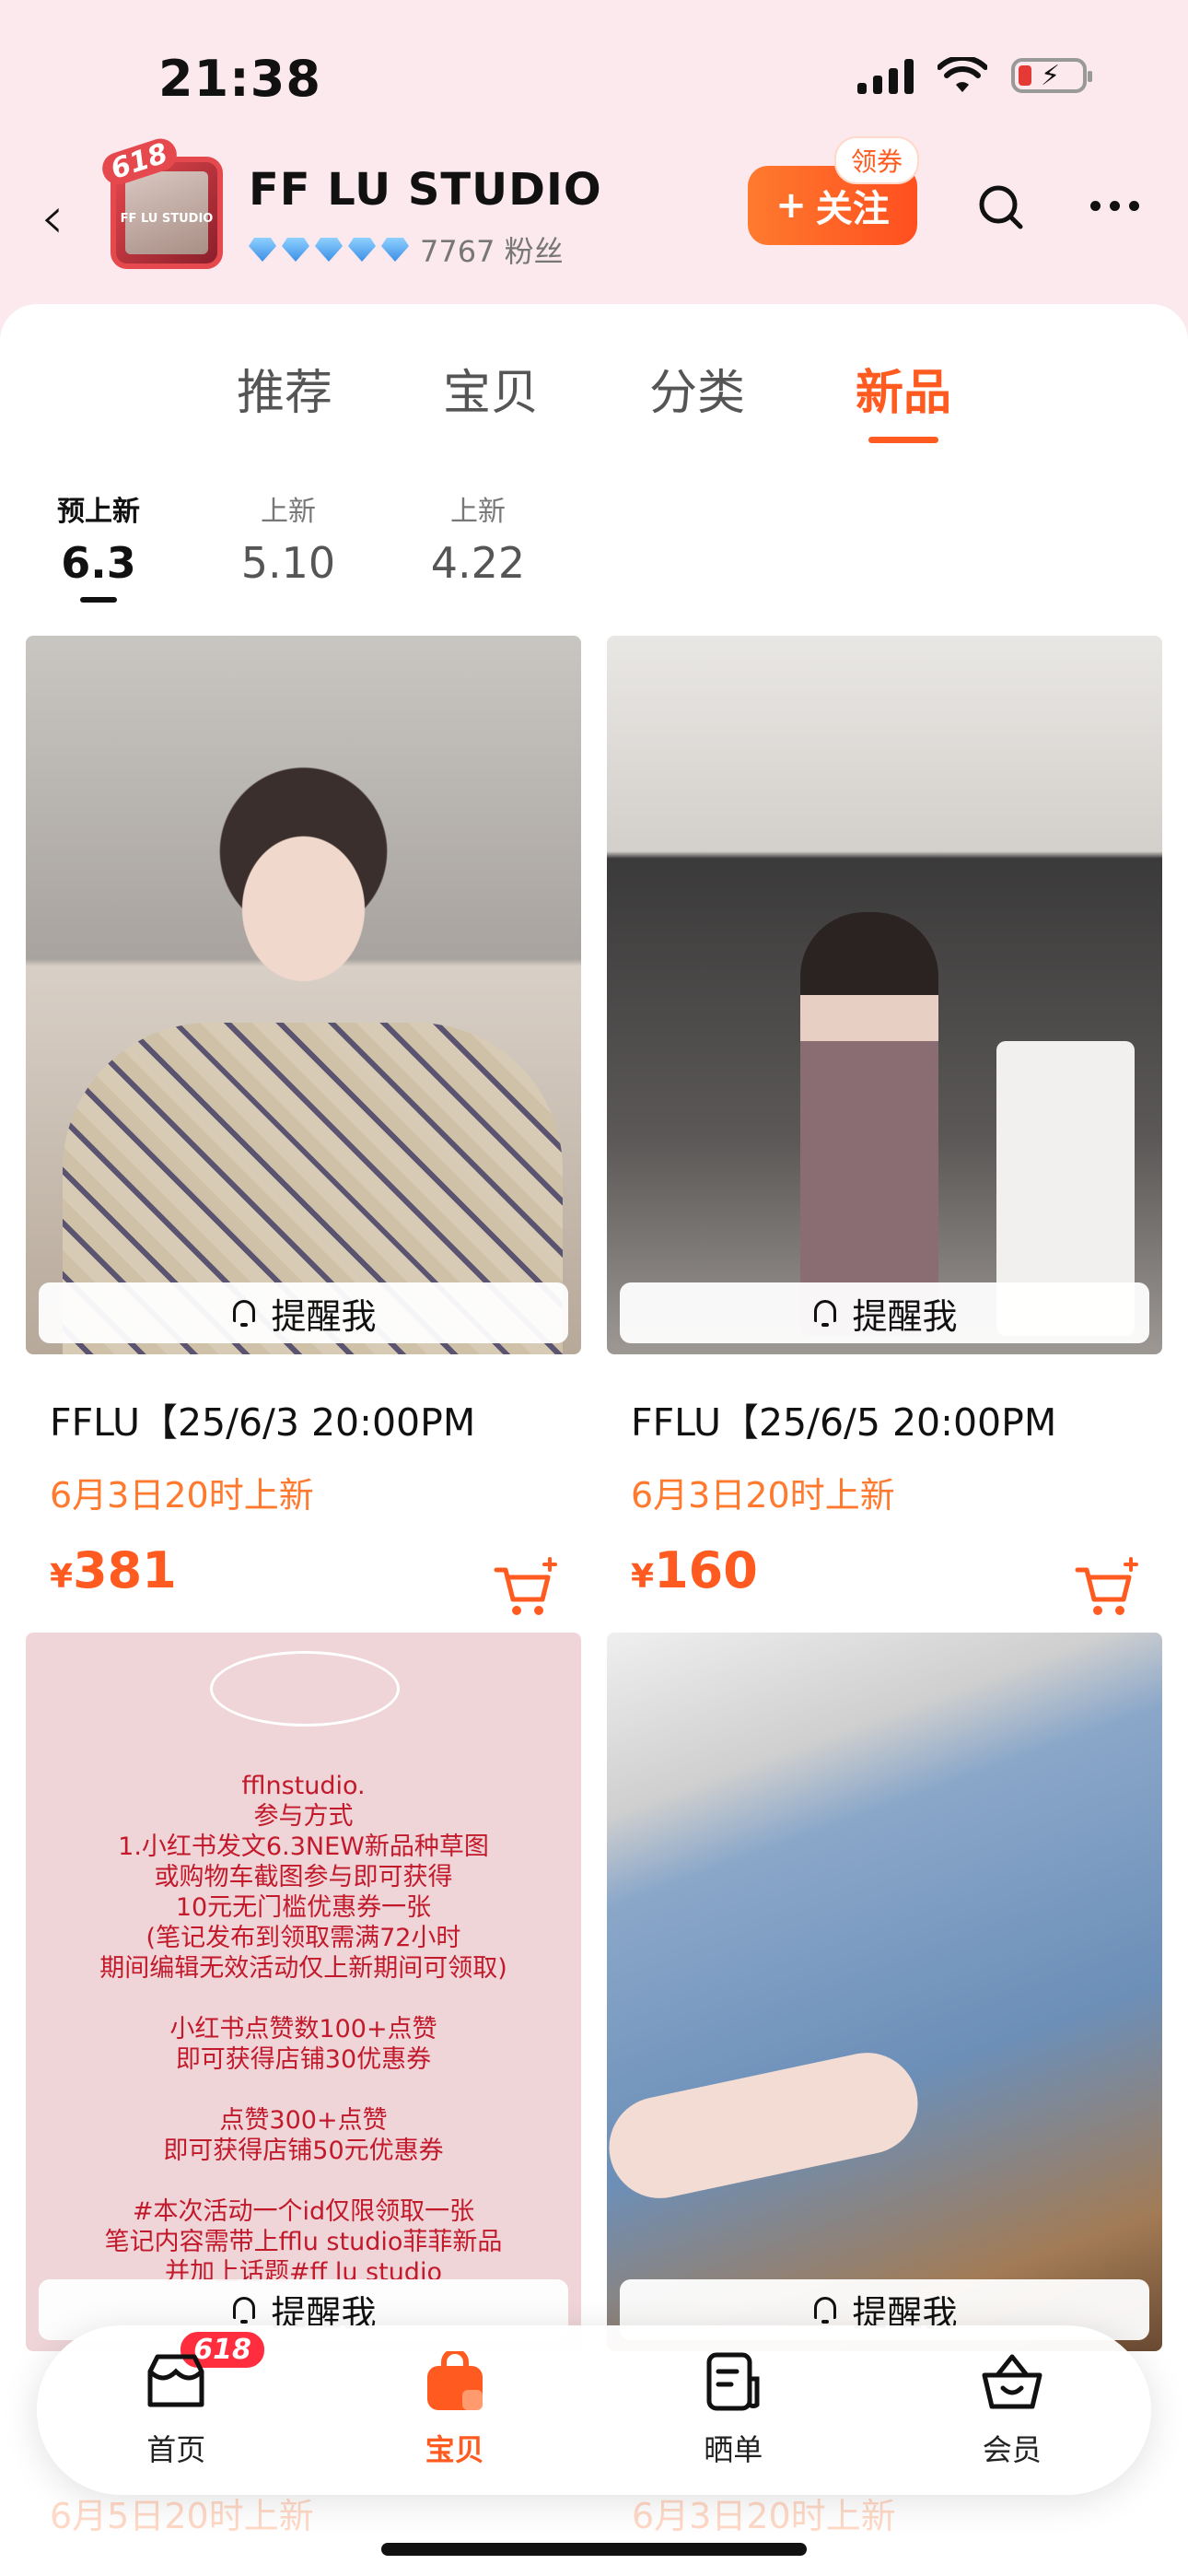 The image size is (1188, 2576). Describe the element at coordinates (1012, 2381) in the screenshot. I see `member-basket-icon` at that location.